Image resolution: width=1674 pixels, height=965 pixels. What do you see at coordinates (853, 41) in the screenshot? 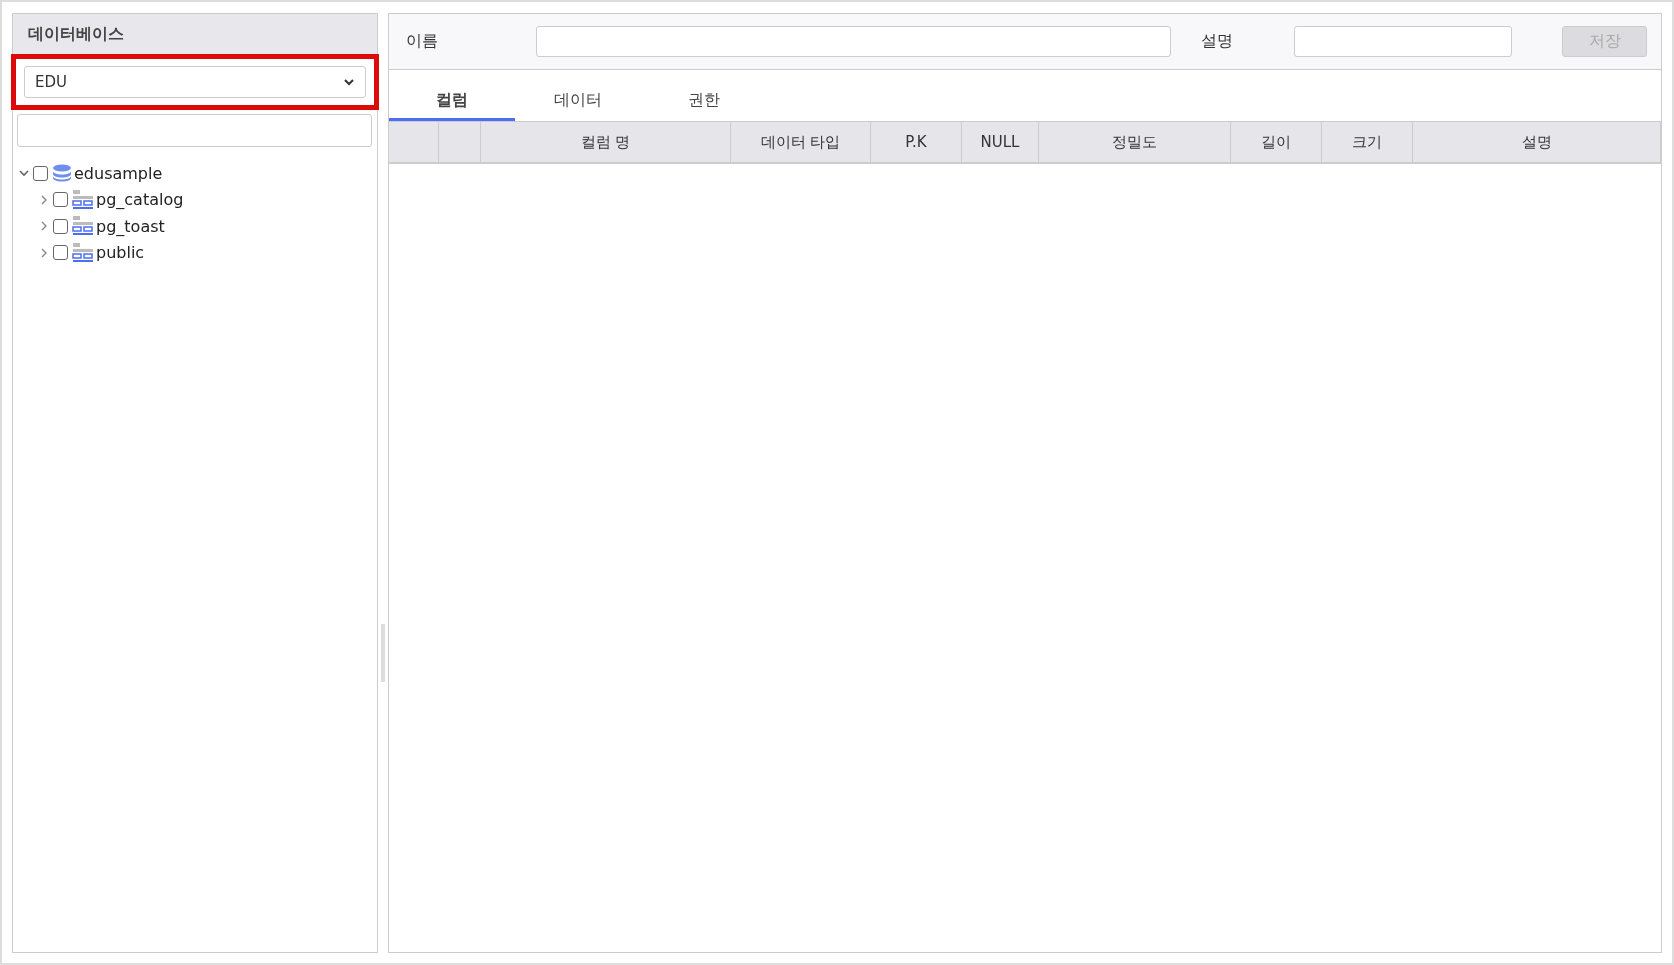
I see `name-field` at bounding box center [853, 41].